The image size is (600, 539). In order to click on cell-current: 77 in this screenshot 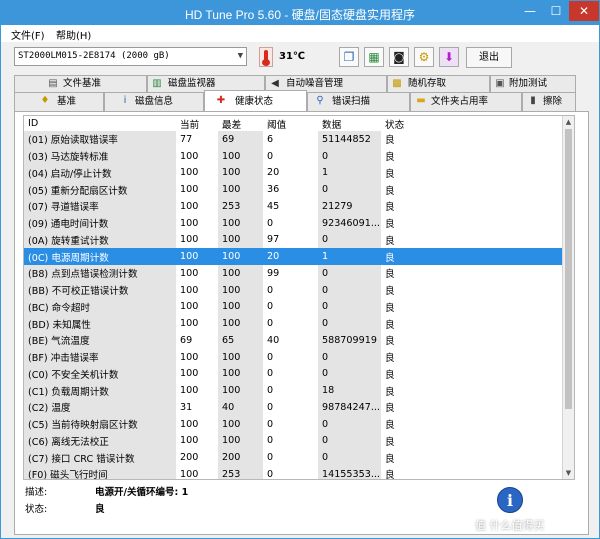, I will do `click(186, 139)`.